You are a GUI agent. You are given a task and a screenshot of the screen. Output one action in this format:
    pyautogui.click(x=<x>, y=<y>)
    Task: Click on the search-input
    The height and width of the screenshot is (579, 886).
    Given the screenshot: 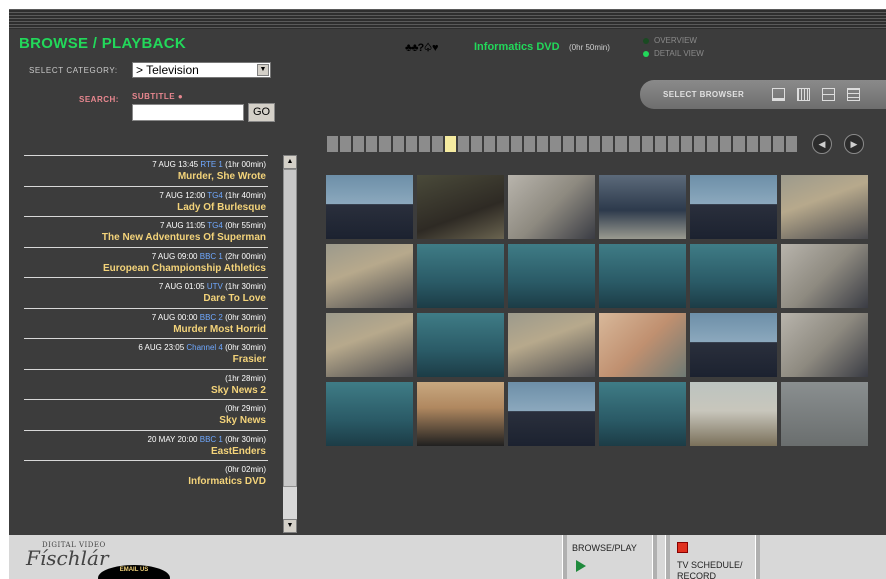 What is the action you would take?
    pyautogui.click(x=188, y=112)
    